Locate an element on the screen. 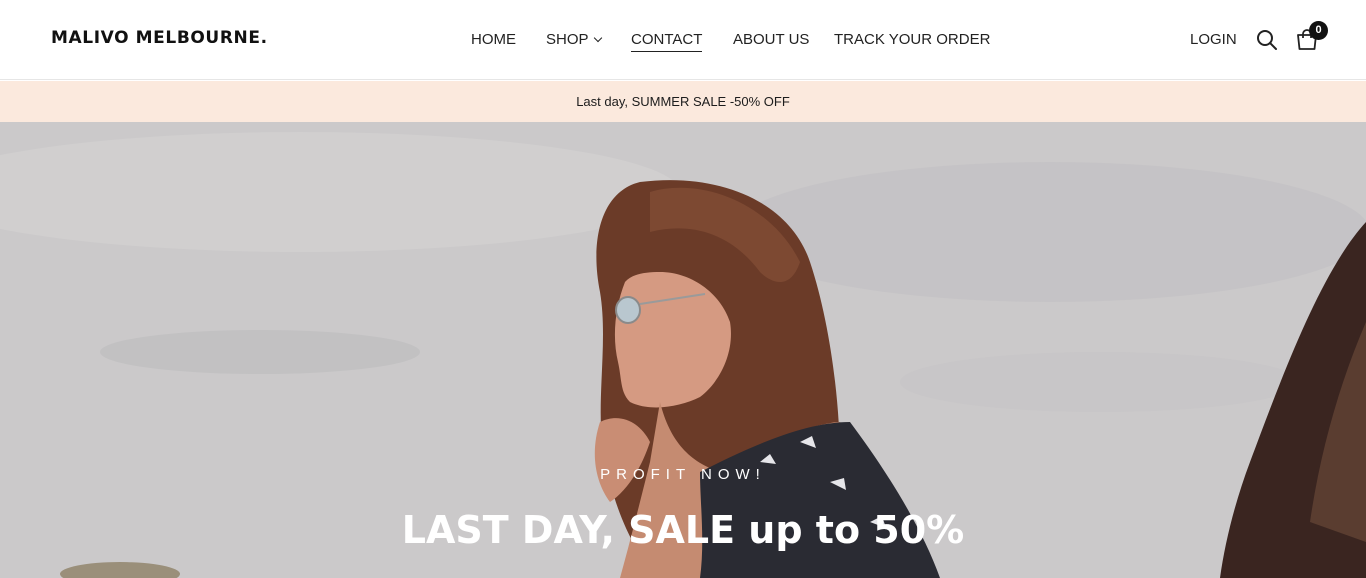 The width and height of the screenshot is (1366, 578). nav-item-label: CONTACT is located at coordinates (667, 41).